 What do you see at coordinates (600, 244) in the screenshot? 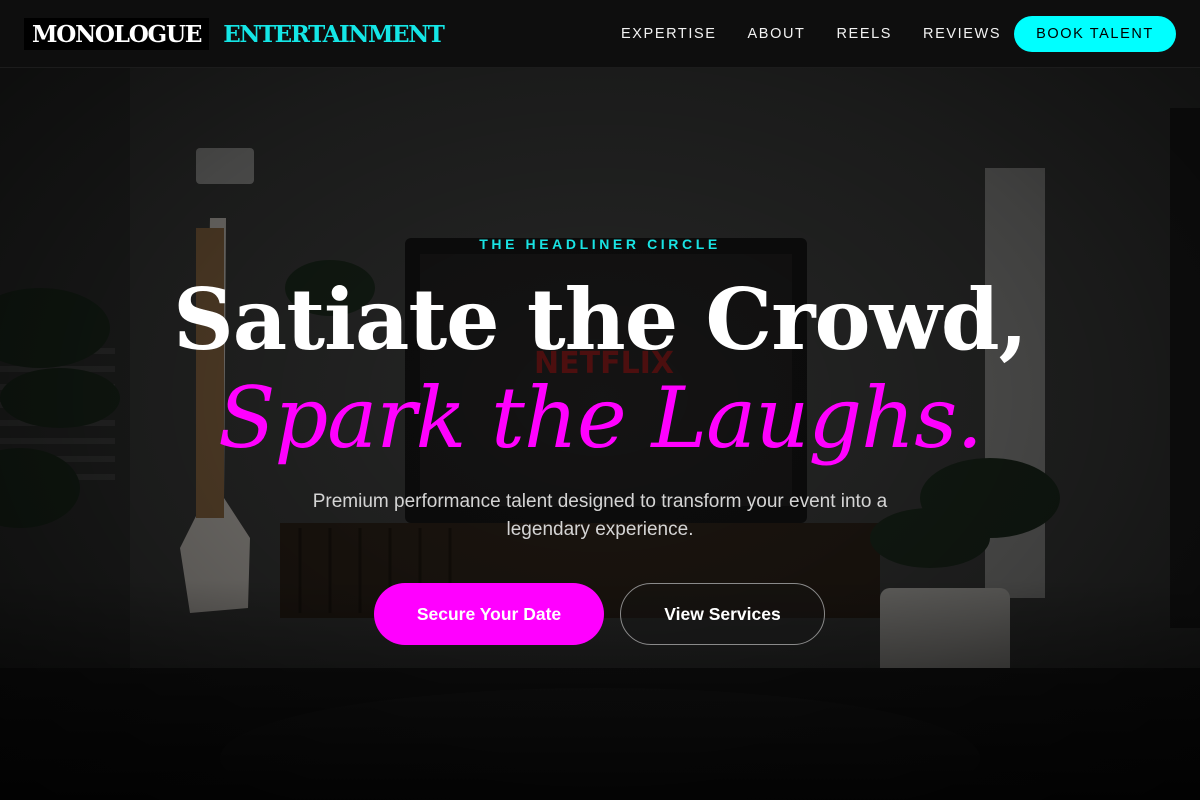
I see `hero-eyebrow: THE HEADLINER CIRCLE` at bounding box center [600, 244].